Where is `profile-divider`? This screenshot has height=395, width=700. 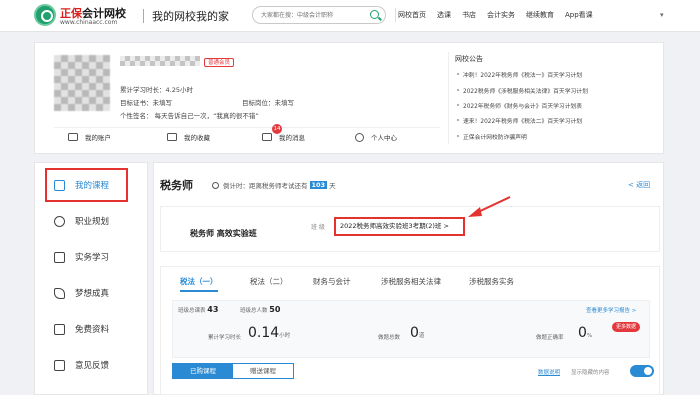 profile-divider is located at coordinates (448, 98).